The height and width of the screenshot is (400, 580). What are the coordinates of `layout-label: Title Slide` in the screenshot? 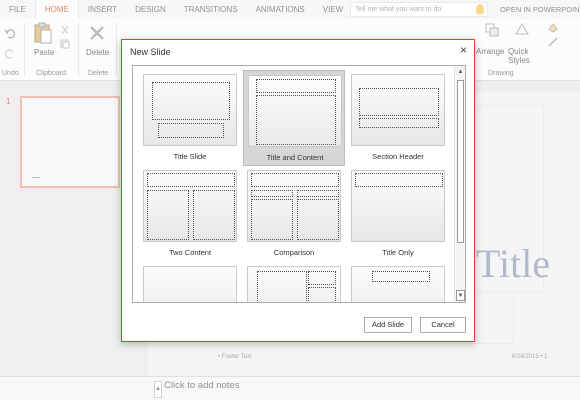 It's located at (190, 156).